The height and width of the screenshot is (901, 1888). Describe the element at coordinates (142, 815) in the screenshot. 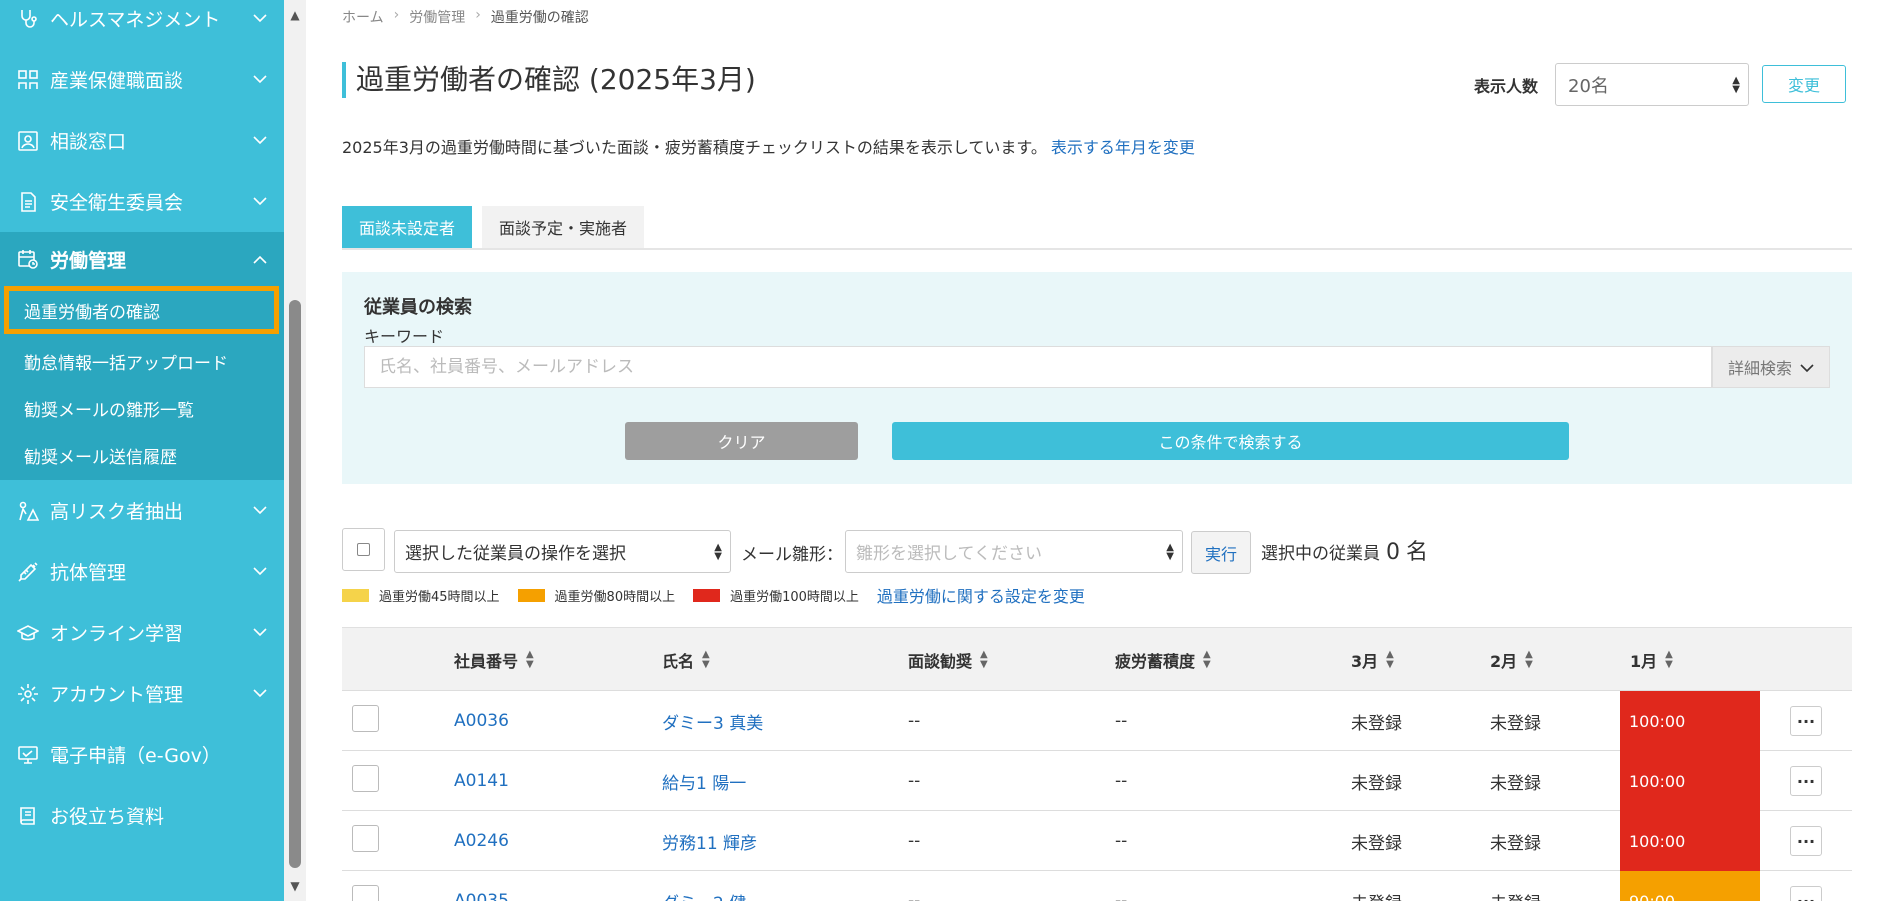

I see `sidebar-item-resources: お役立ち資料` at that location.